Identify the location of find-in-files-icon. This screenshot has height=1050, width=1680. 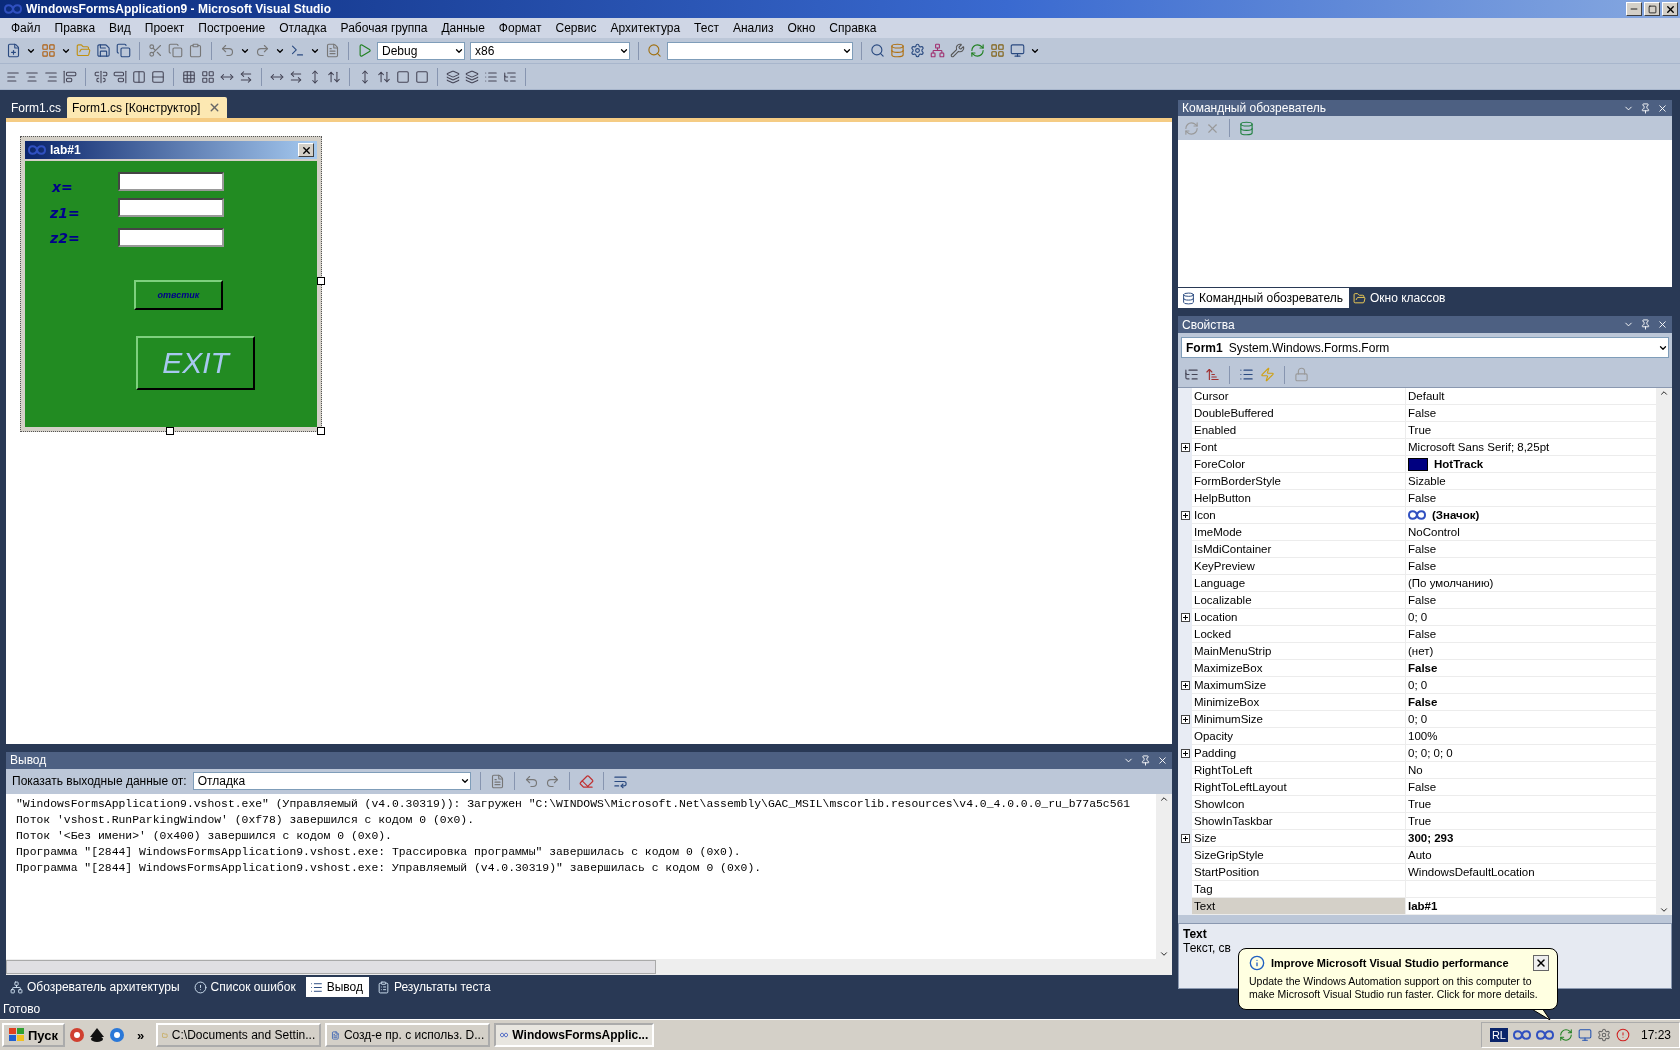
(877, 50).